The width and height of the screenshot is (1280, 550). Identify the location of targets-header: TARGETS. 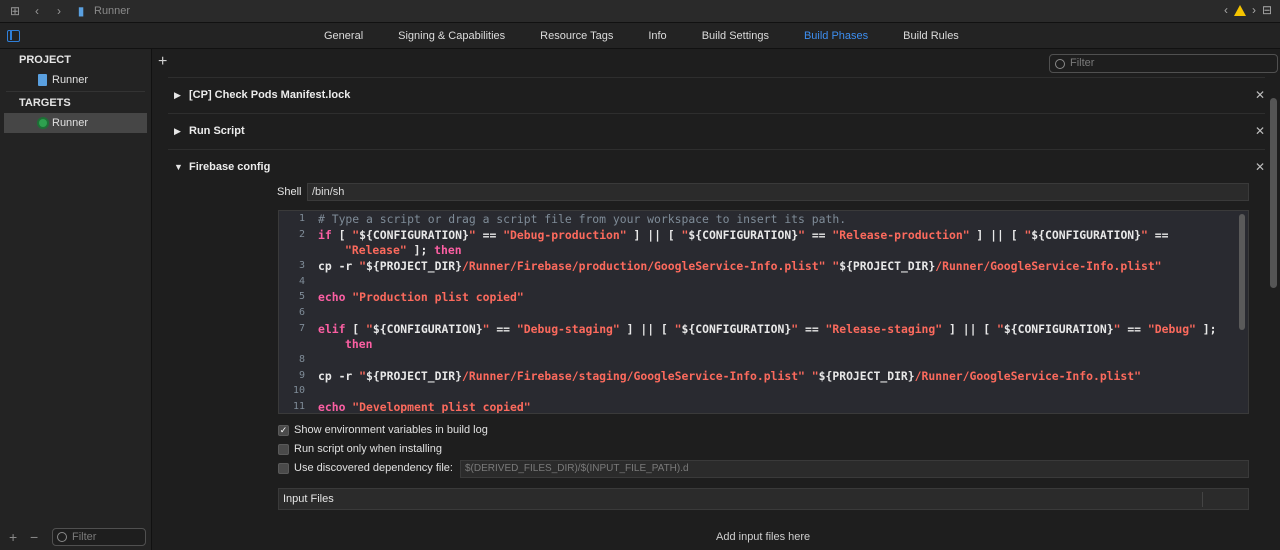
(45, 103).